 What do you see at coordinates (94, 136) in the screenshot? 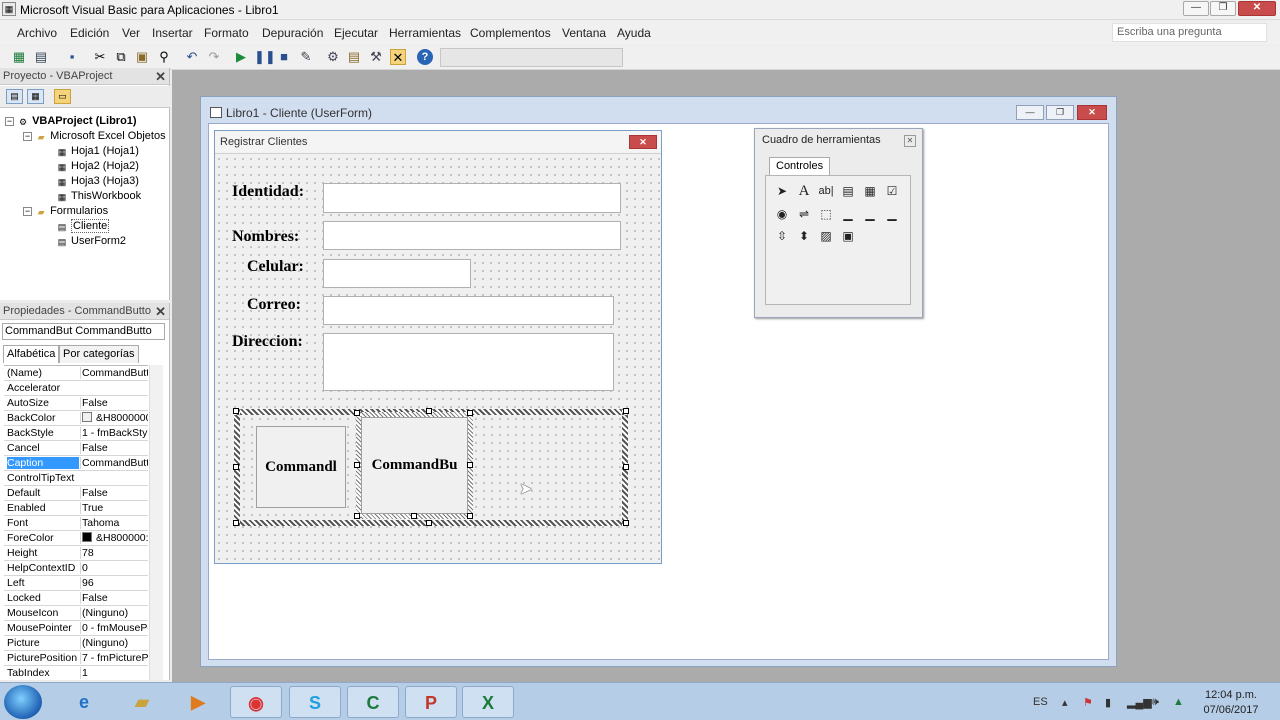
I see `tree-folder-excel: − ▰ Microsoft Excel Objetos` at bounding box center [94, 136].